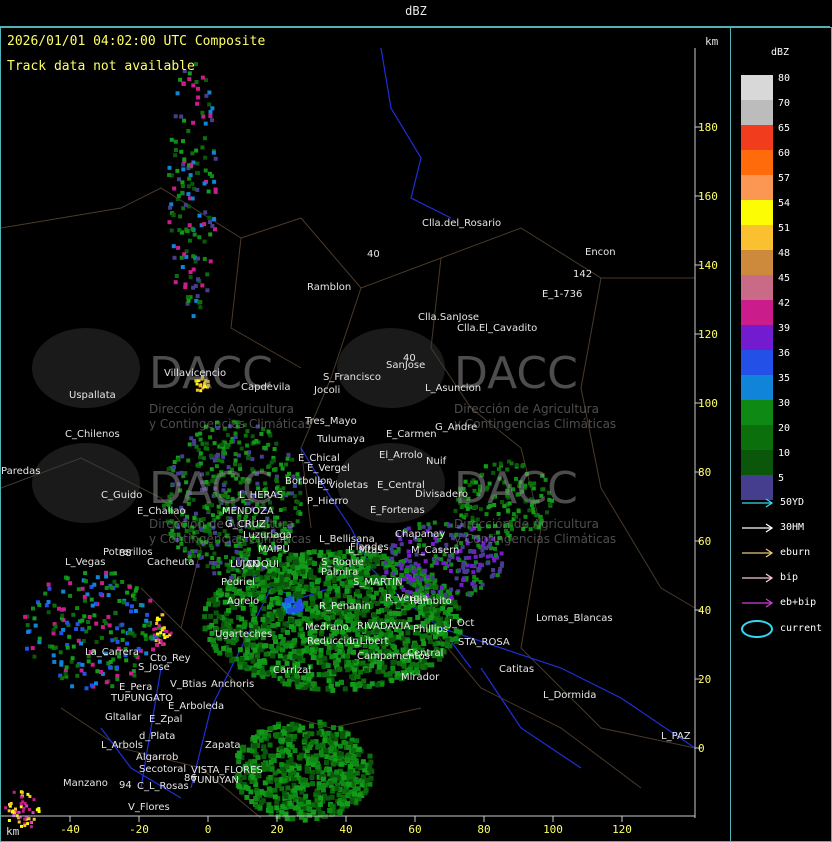 The image size is (832, 842). I want to click on place-label: L_Libert, so click(369, 641).